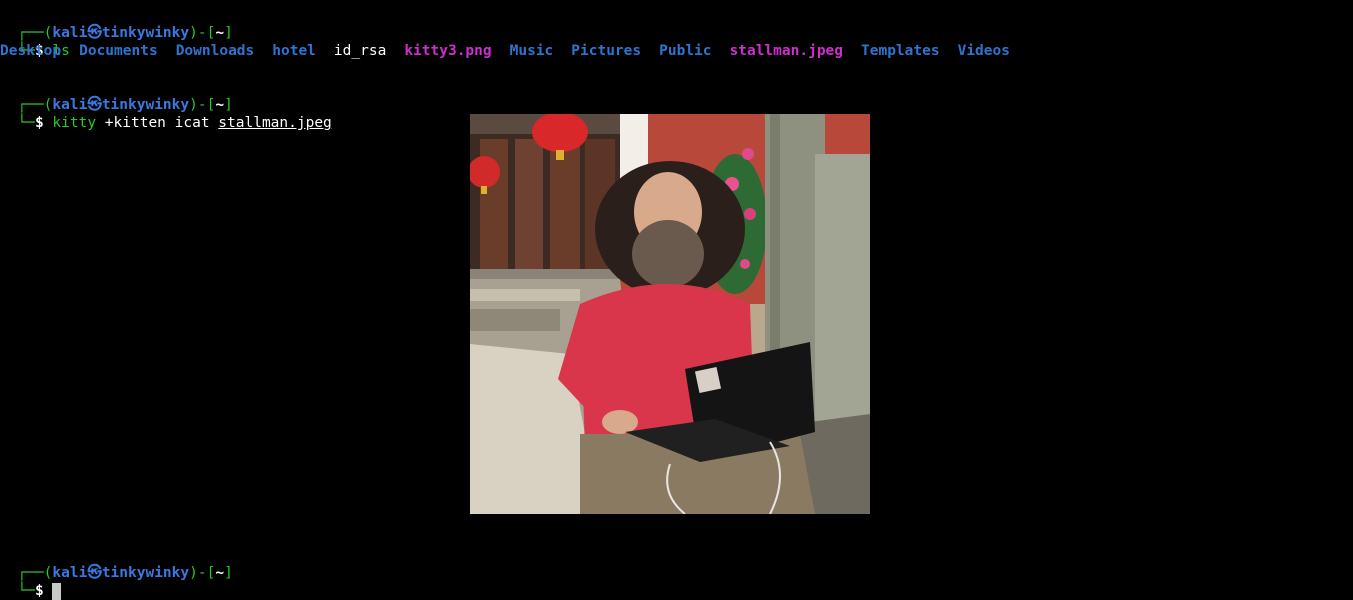  What do you see at coordinates (26, 123) in the screenshot?
I see `prompt-line2: └─` at bounding box center [26, 123].